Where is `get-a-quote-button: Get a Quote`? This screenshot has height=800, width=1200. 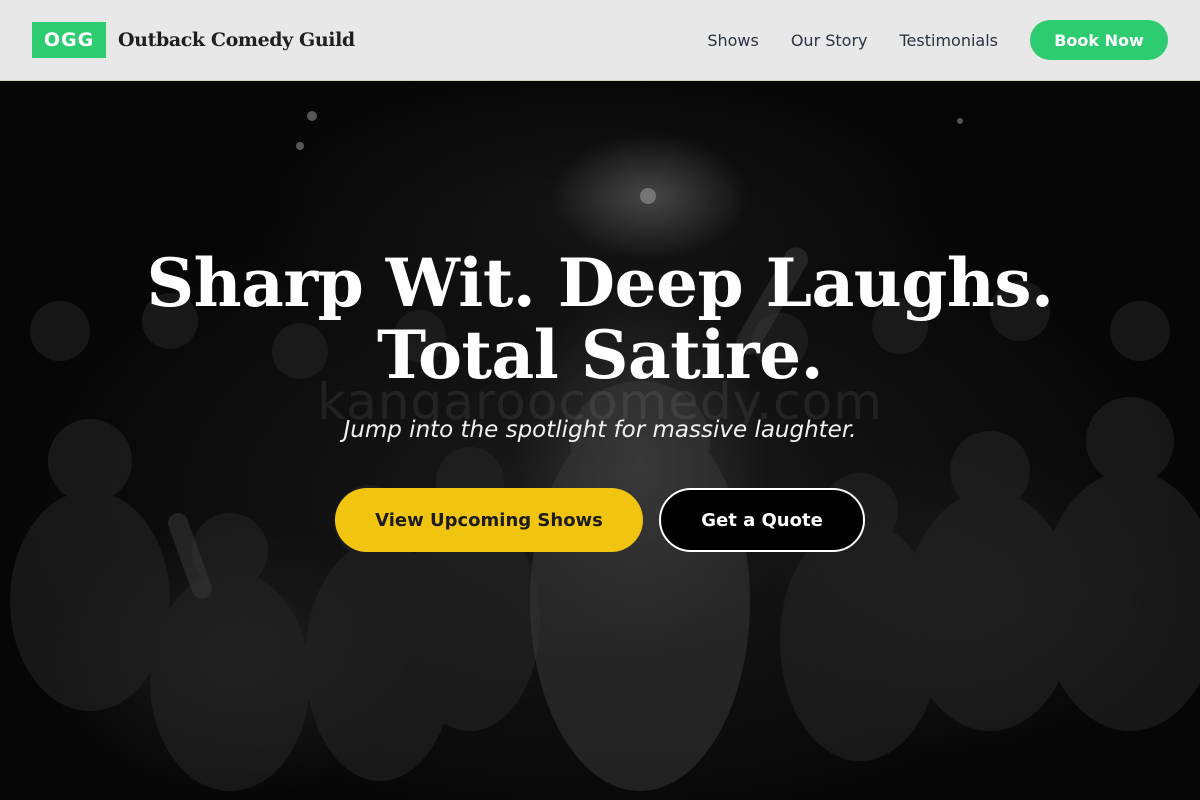 get-a-quote-button: Get a Quote is located at coordinates (762, 520).